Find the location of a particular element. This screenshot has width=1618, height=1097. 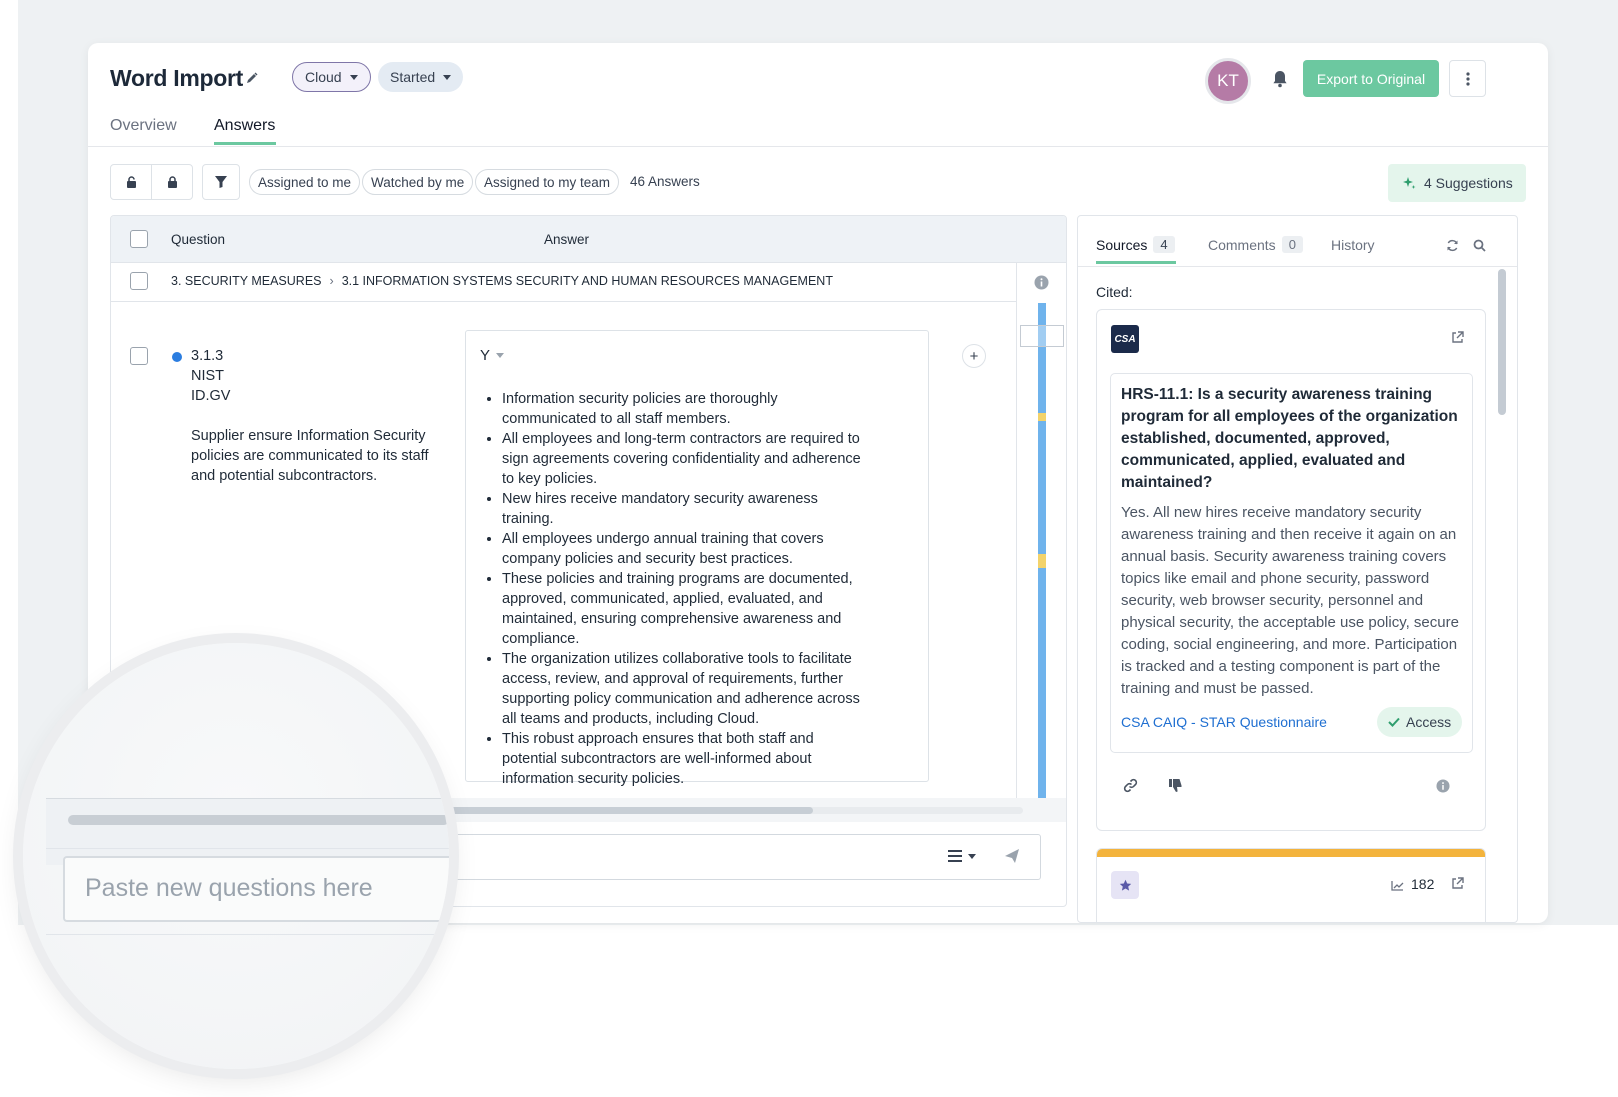

kebab-icon is located at coordinates (1467, 78).